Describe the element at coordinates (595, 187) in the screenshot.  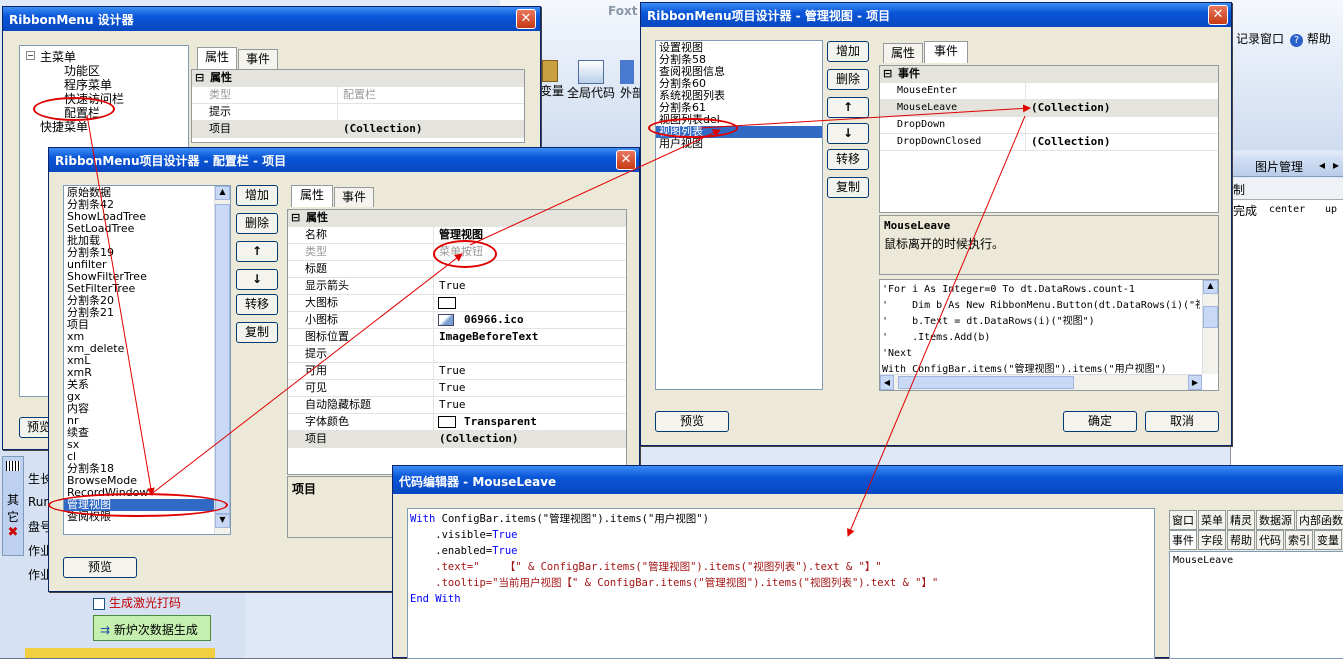
I see `arrow-type-to-view-list` at that location.